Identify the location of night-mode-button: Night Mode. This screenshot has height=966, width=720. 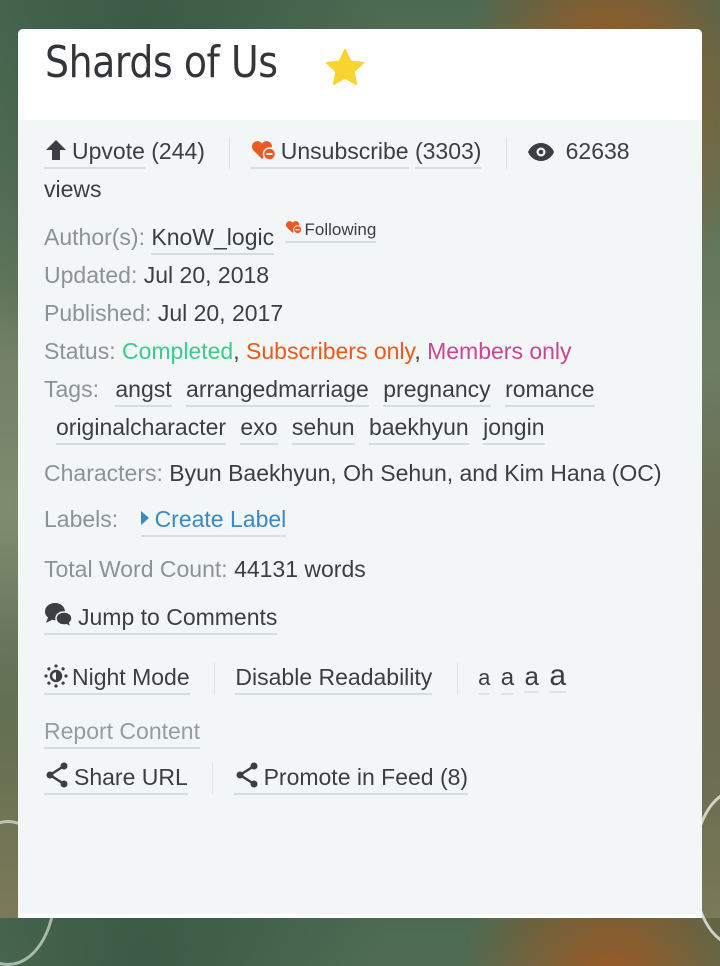
(117, 678).